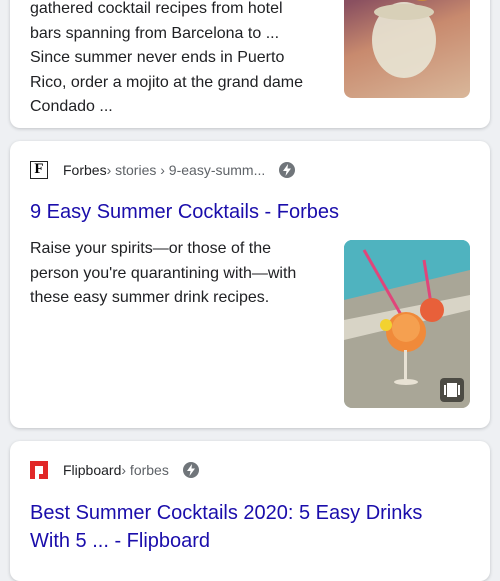  Describe the element at coordinates (120, 541) in the screenshot. I see `title-line: With 5 ... - Flipboard` at that location.